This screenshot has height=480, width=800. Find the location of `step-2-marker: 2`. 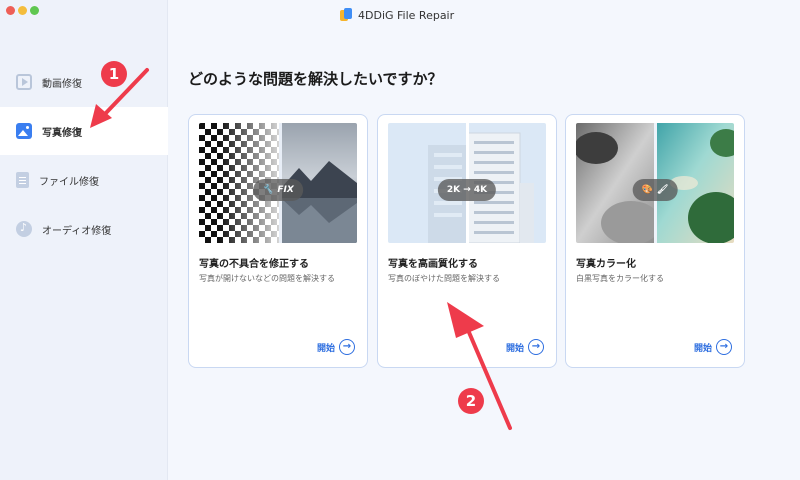

step-2-marker: 2 is located at coordinates (471, 401).